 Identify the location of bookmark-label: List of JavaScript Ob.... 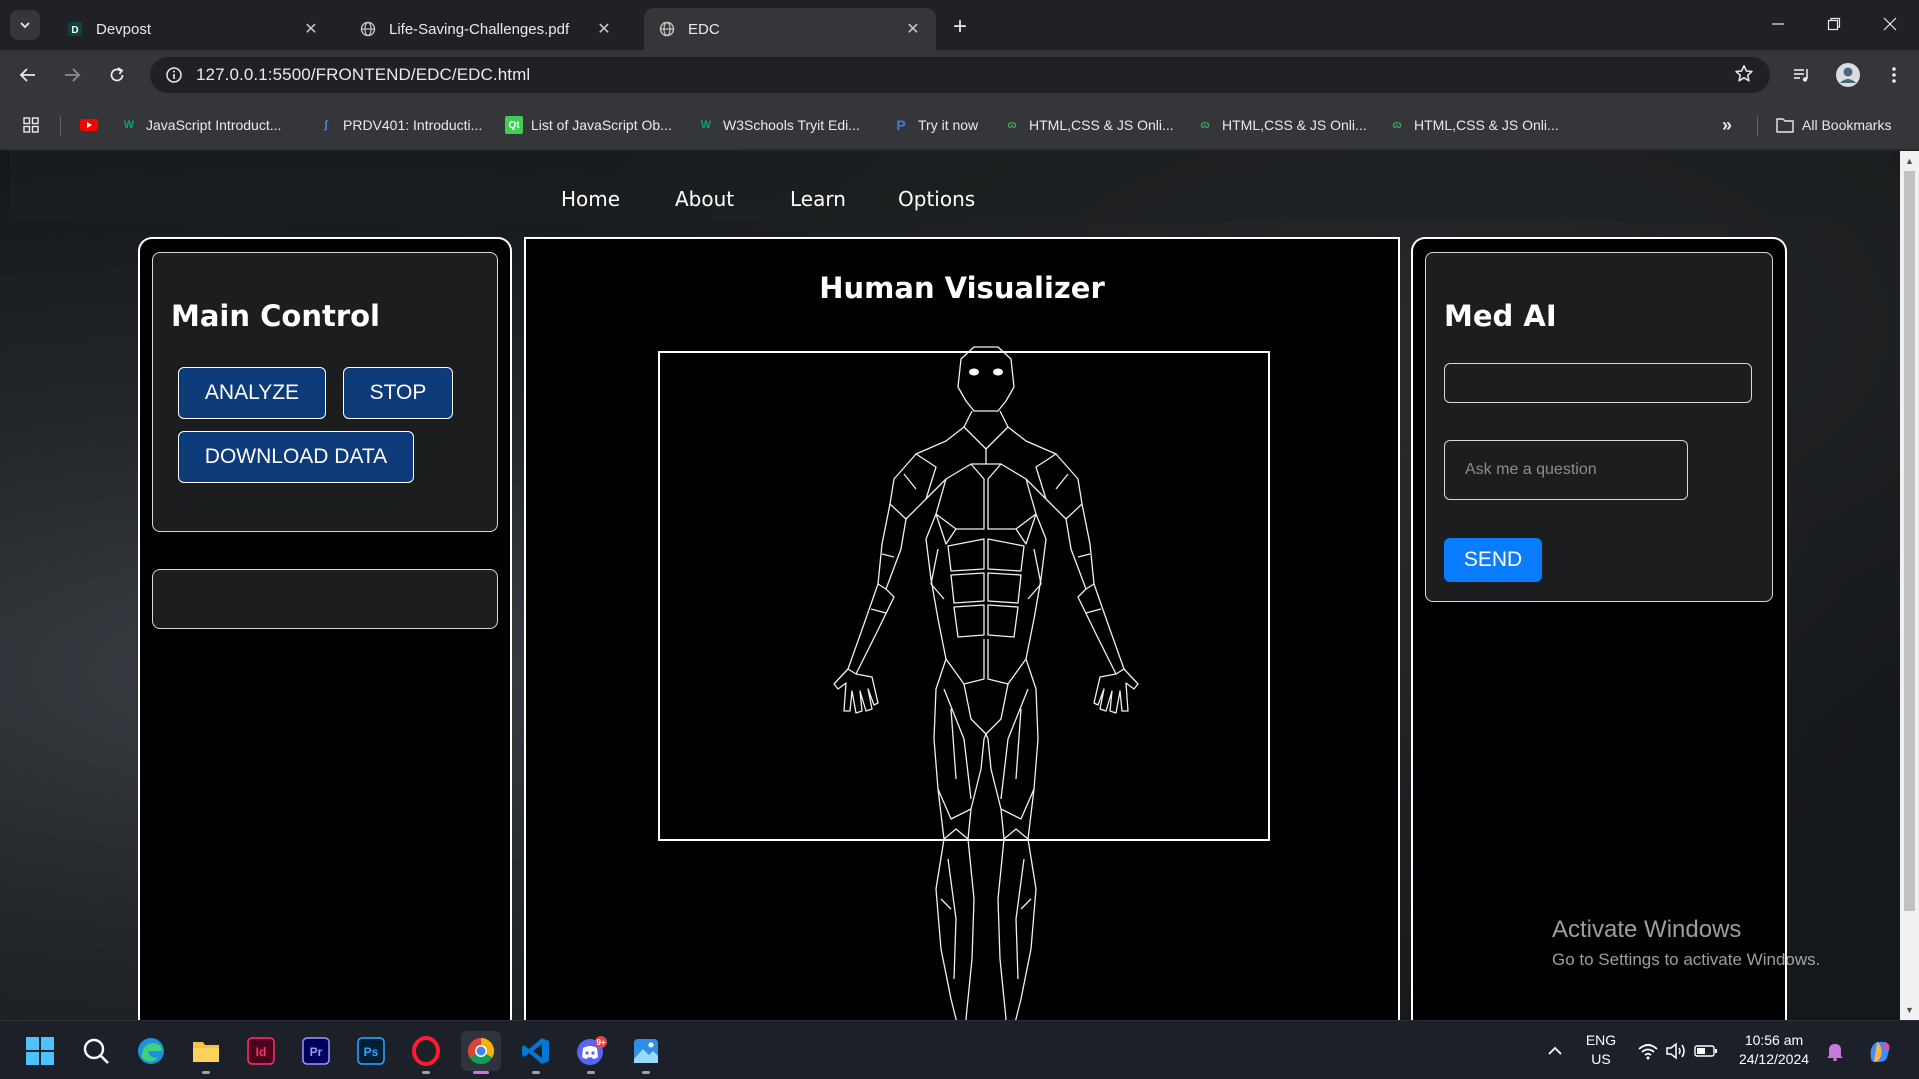
(601, 125).